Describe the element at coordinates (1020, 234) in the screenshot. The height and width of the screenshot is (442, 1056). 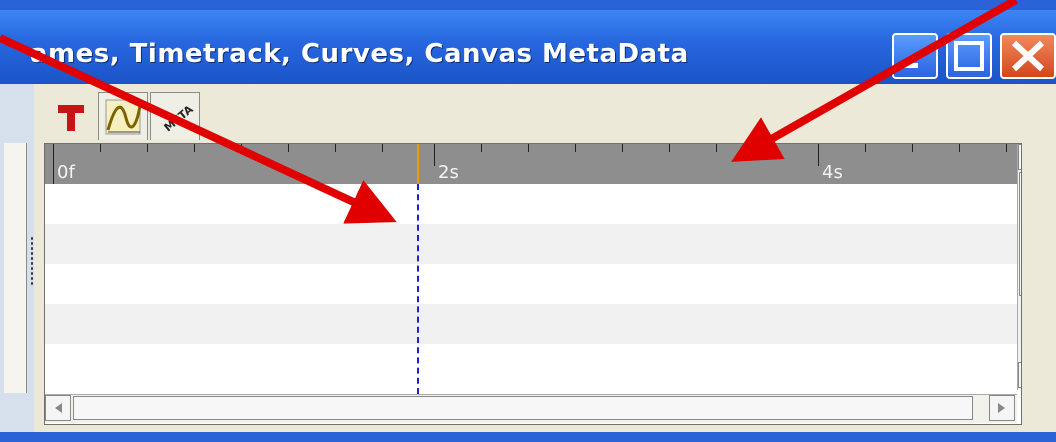
I see `vertical-scroll-thumb` at that location.